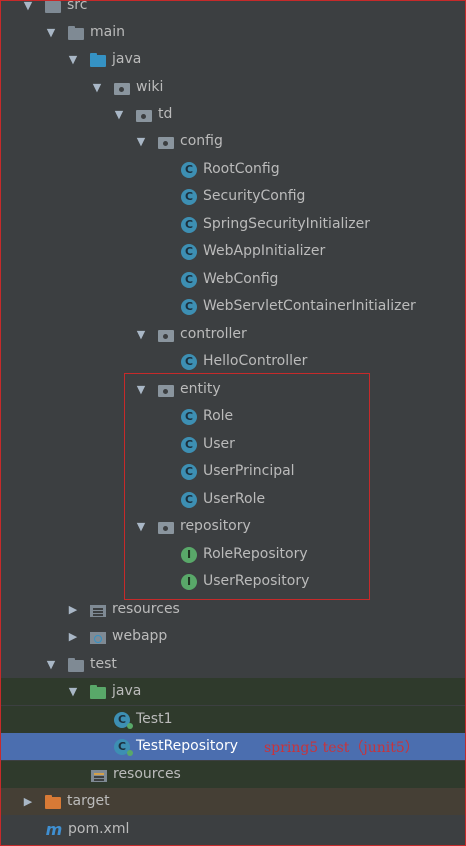  What do you see at coordinates (233, 829) in the screenshot?
I see `tree-node-pom: m pom.xml` at bounding box center [233, 829].